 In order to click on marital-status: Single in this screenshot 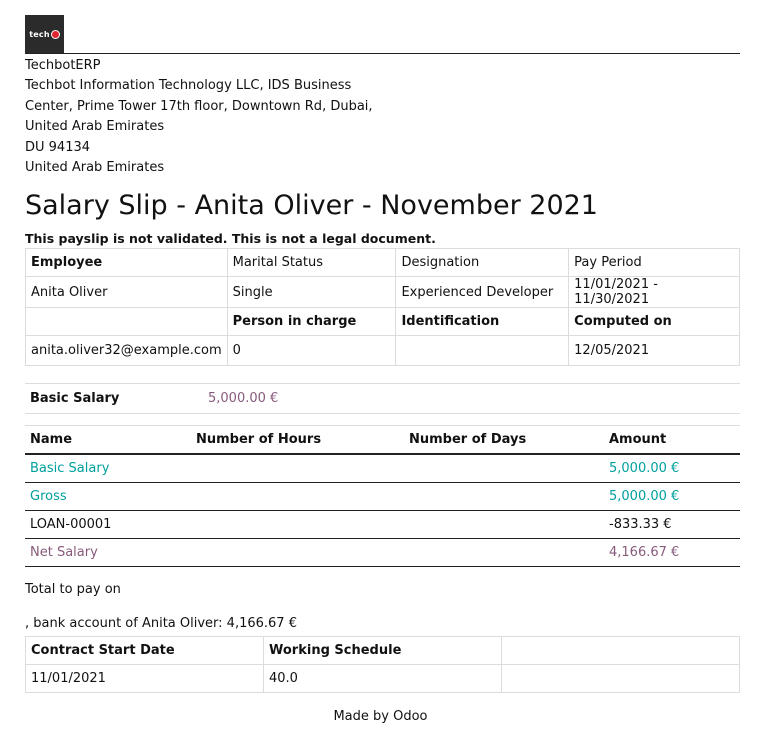, I will do `click(311, 292)`.